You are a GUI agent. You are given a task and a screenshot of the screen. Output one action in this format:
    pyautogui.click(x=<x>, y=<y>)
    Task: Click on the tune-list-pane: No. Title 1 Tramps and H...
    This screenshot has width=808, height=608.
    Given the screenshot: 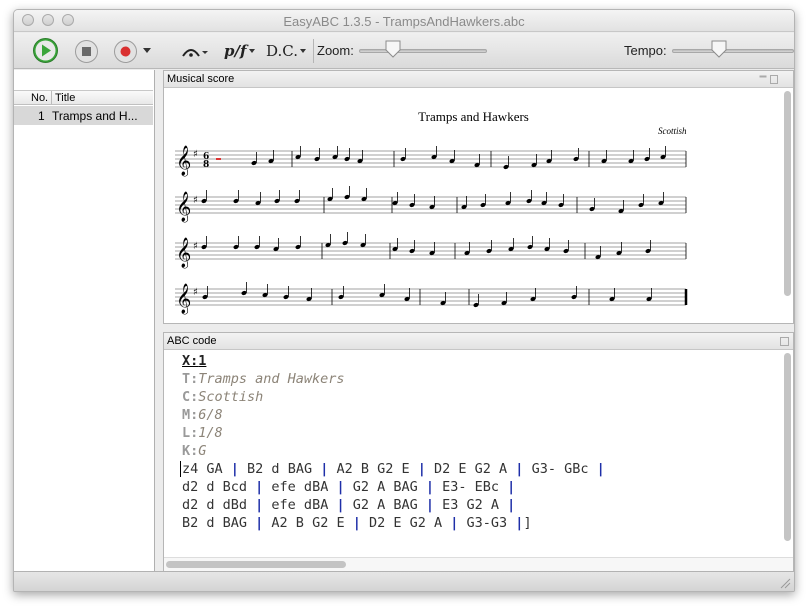 What is the action you would take?
    pyautogui.click(x=84, y=321)
    